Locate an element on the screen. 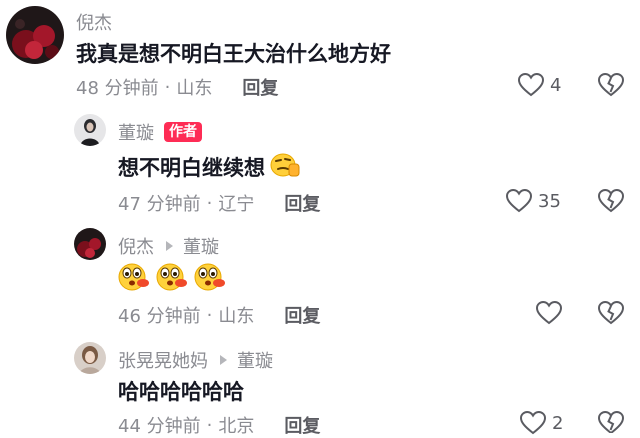 The height and width of the screenshot is (438, 640). comment-time: 44 分钟前 is located at coordinates (159, 426).